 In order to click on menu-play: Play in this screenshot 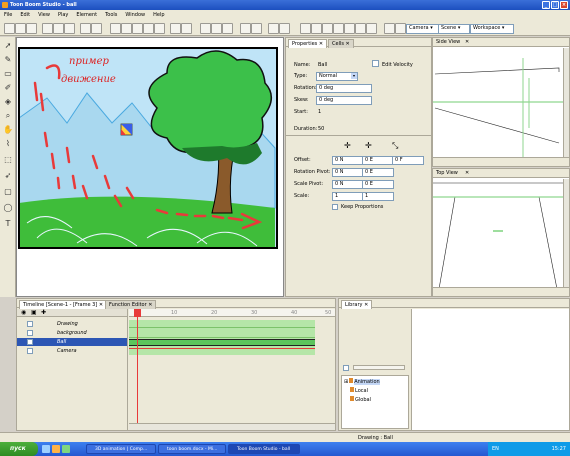, I will do `click(63, 15)`.